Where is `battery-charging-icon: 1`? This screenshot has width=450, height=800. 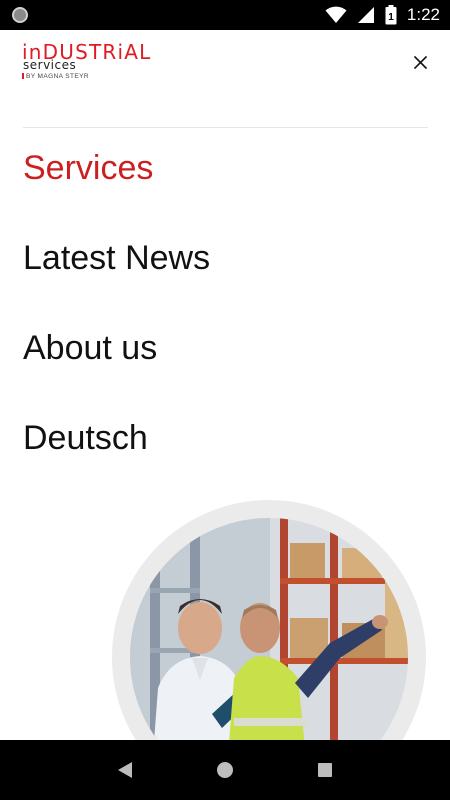
battery-charging-icon: 1 is located at coordinates (391, 15).